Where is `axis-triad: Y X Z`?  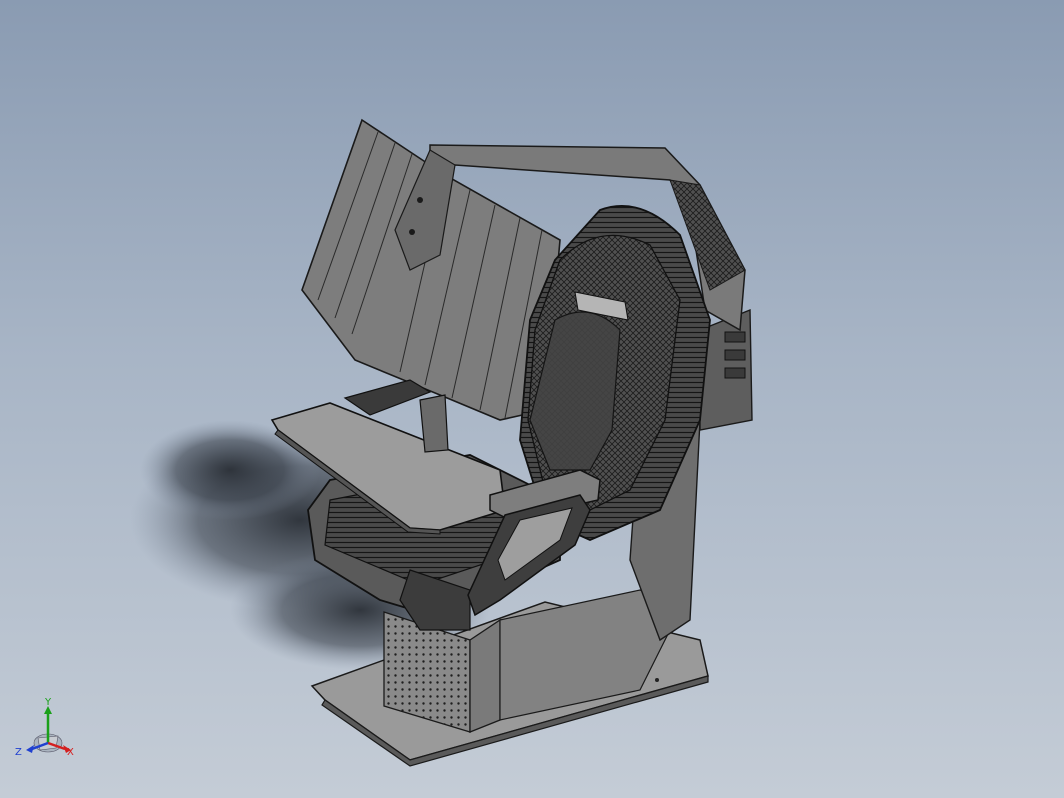
axis-triad: Y X Z is located at coordinates (45, 733).